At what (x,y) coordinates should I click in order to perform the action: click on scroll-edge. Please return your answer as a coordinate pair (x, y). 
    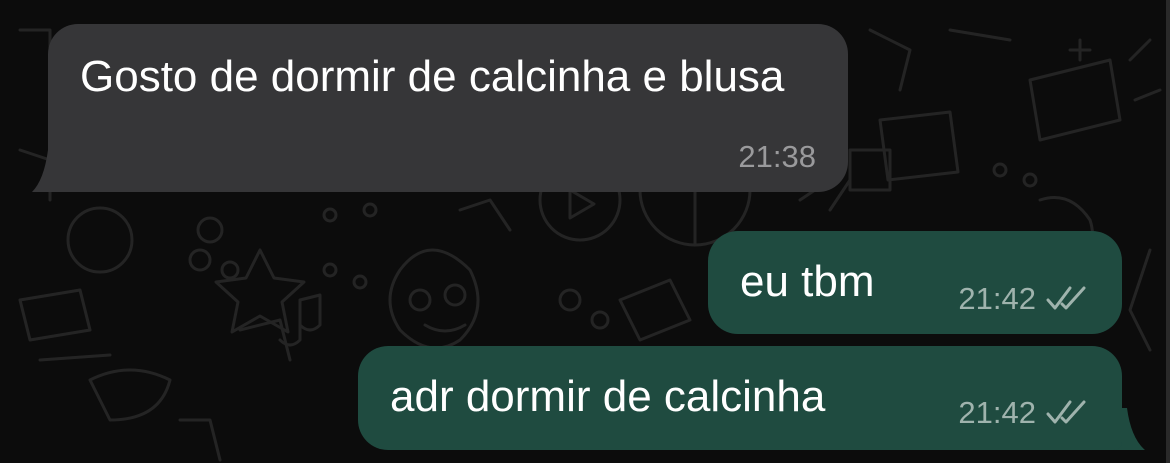
    Looking at the image, I should click on (1168, 231).